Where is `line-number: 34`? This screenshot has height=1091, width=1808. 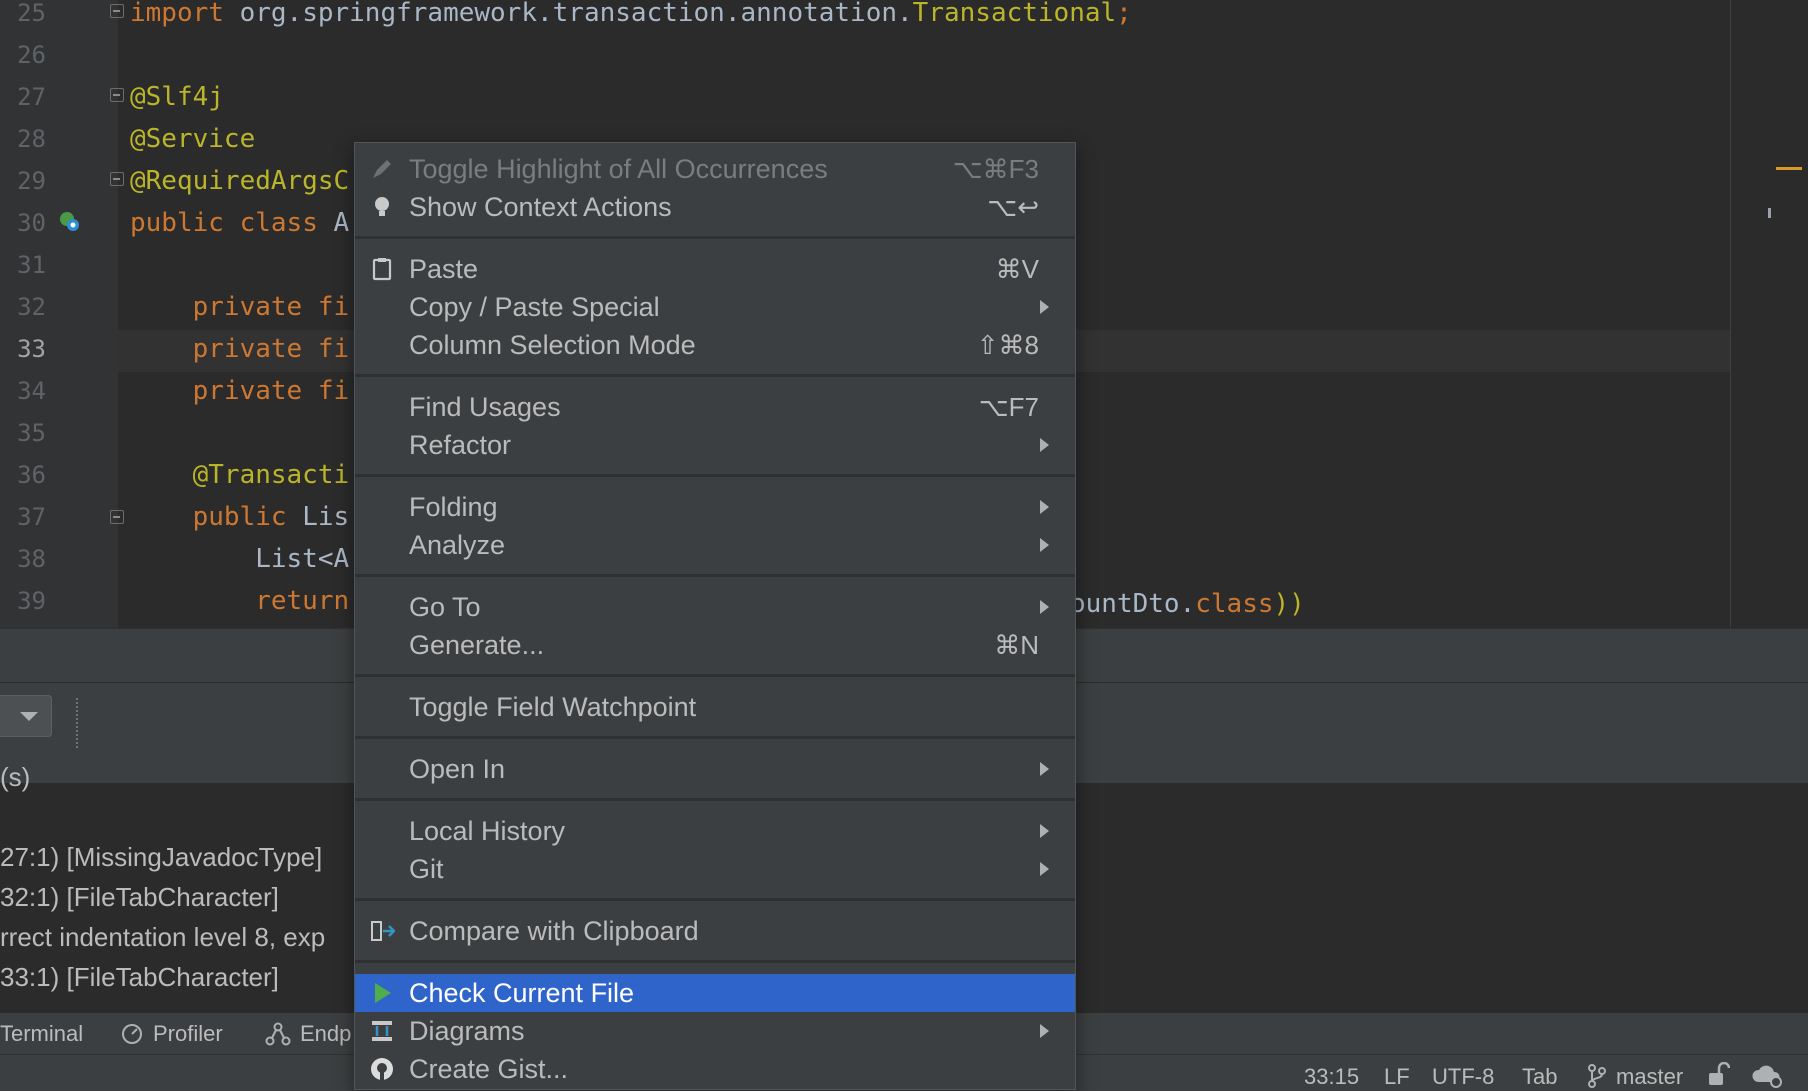
line-number: 34 is located at coordinates (23, 391).